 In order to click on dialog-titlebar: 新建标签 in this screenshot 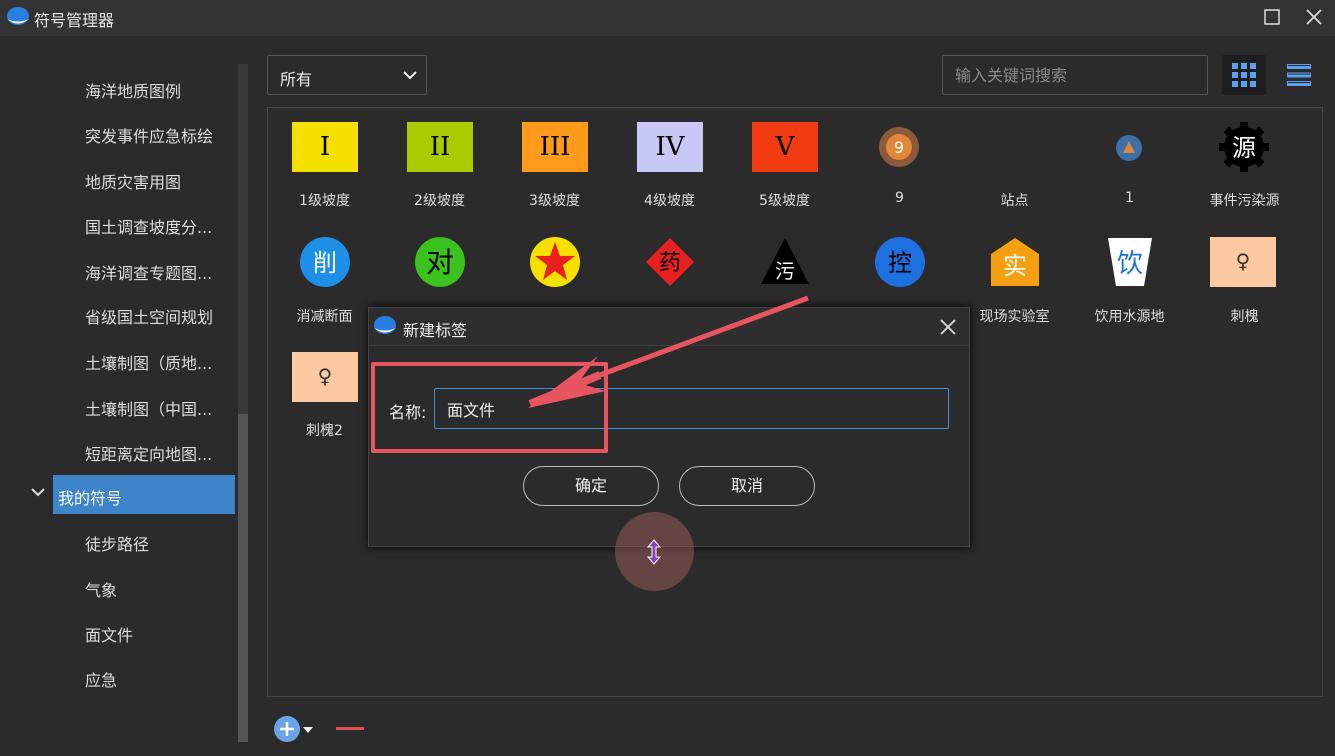, I will do `click(669, 327)`.